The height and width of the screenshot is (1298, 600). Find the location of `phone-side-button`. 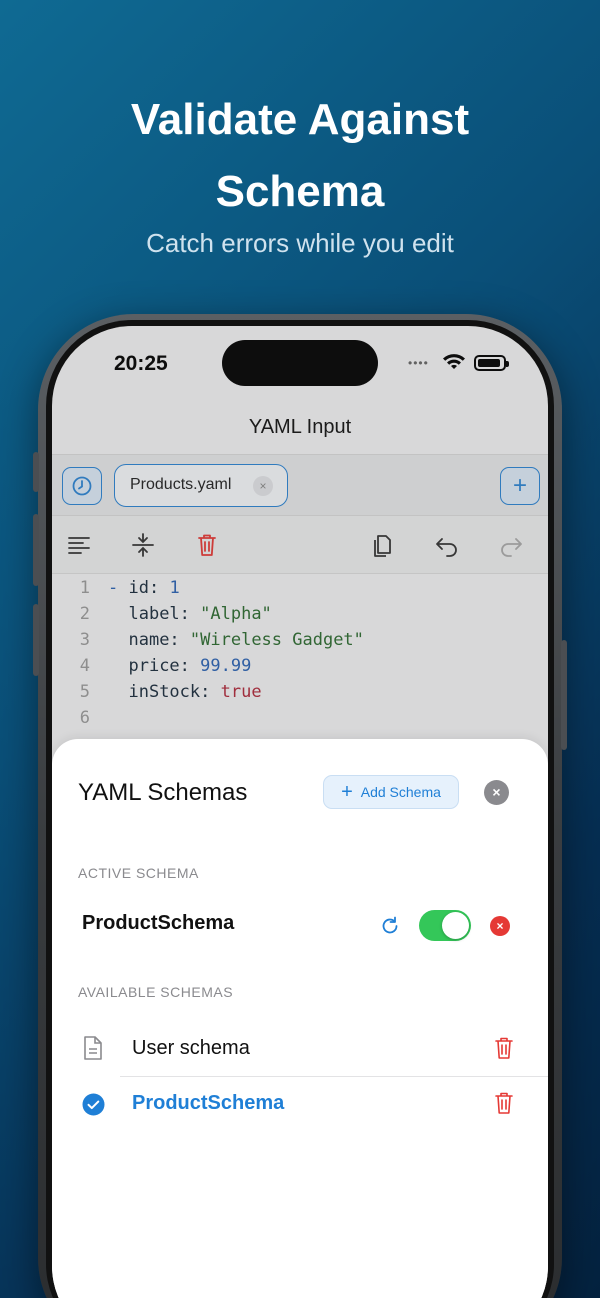

phone-side-button is located at coordinates (36, 472).